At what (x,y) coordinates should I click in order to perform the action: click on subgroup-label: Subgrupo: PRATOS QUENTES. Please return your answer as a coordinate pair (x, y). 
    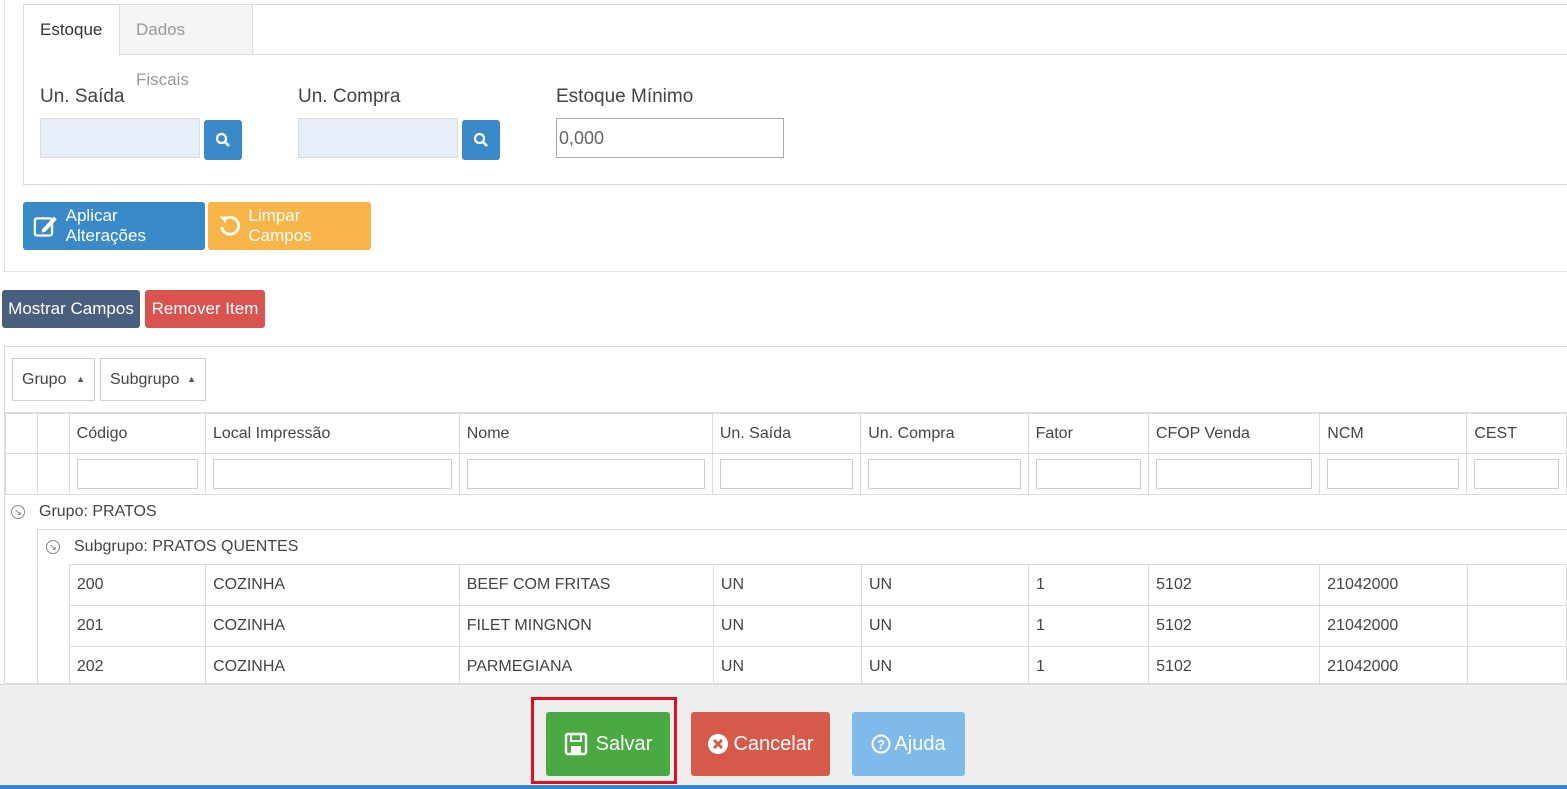
    Looking at the image, I should click on (186, 546).